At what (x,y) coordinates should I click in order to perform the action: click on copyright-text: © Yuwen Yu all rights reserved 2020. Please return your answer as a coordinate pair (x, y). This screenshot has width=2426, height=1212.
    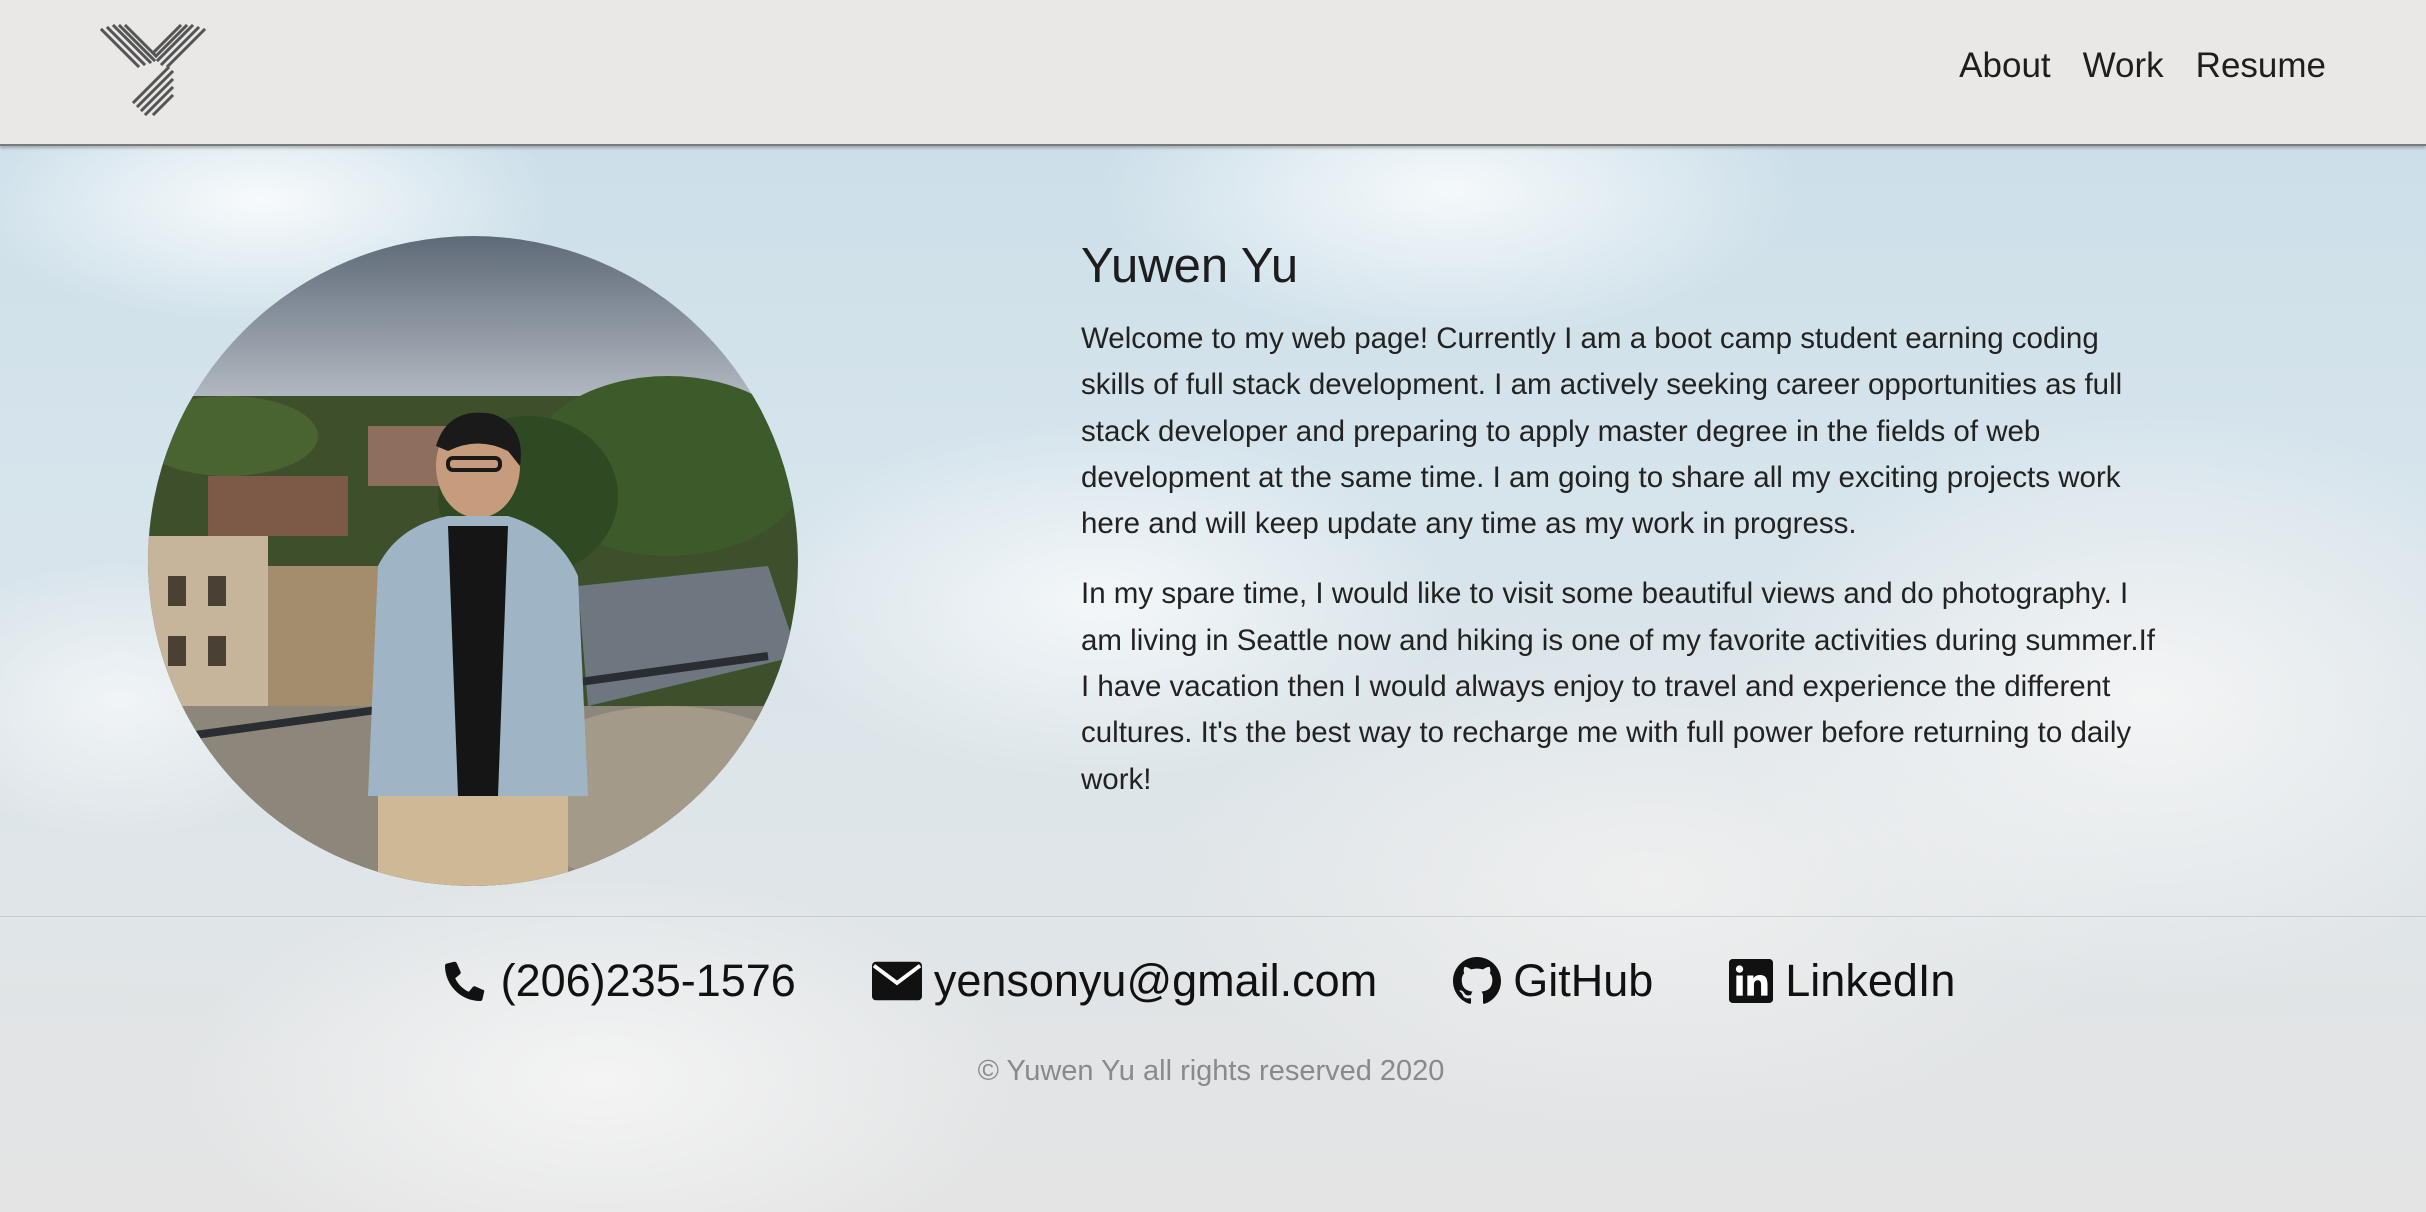
    Looking at the image, I should click on (1211, 1071).